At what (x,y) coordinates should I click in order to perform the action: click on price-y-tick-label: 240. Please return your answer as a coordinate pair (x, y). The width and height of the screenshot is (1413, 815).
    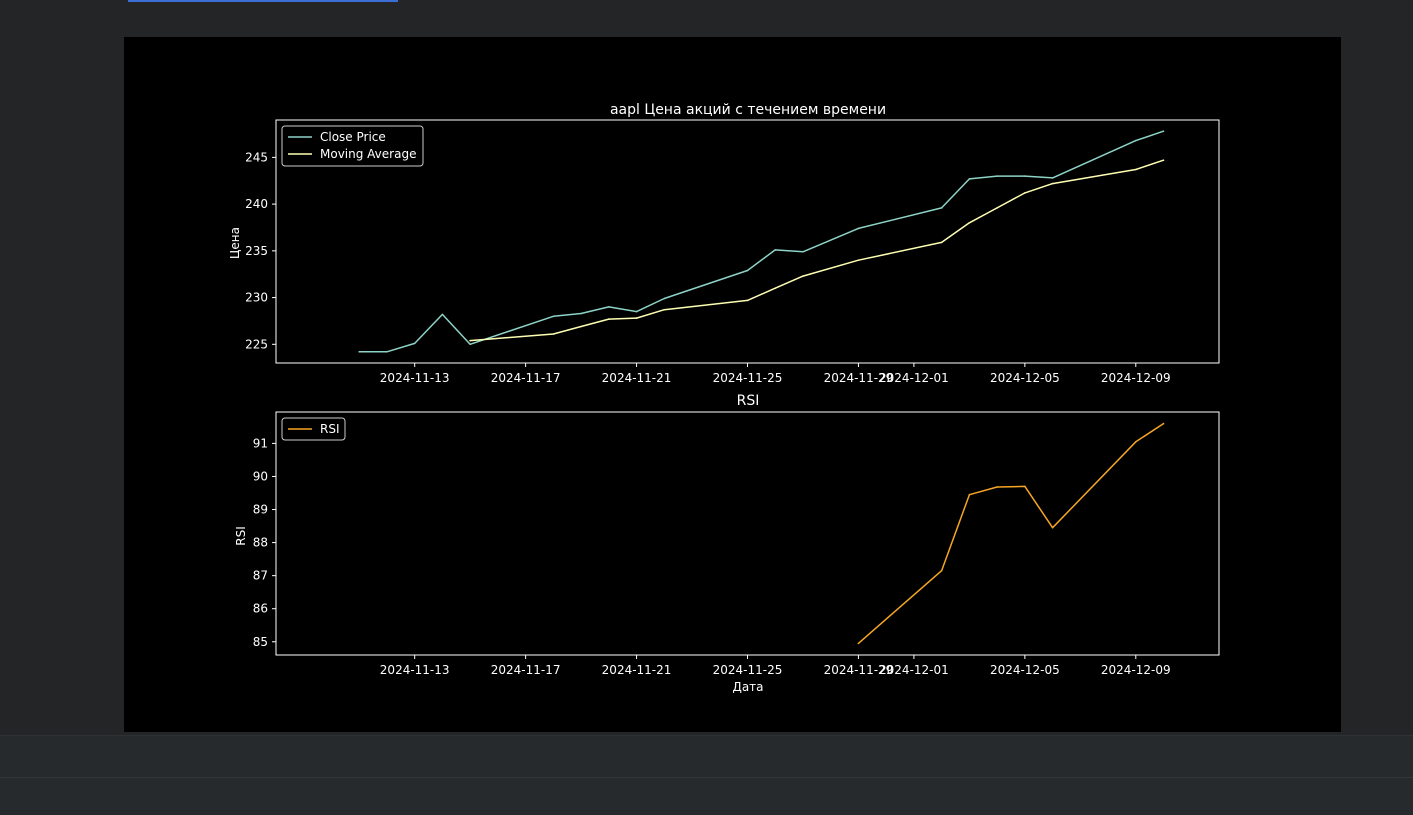
    Looking at the image, I should click on (256, 204).